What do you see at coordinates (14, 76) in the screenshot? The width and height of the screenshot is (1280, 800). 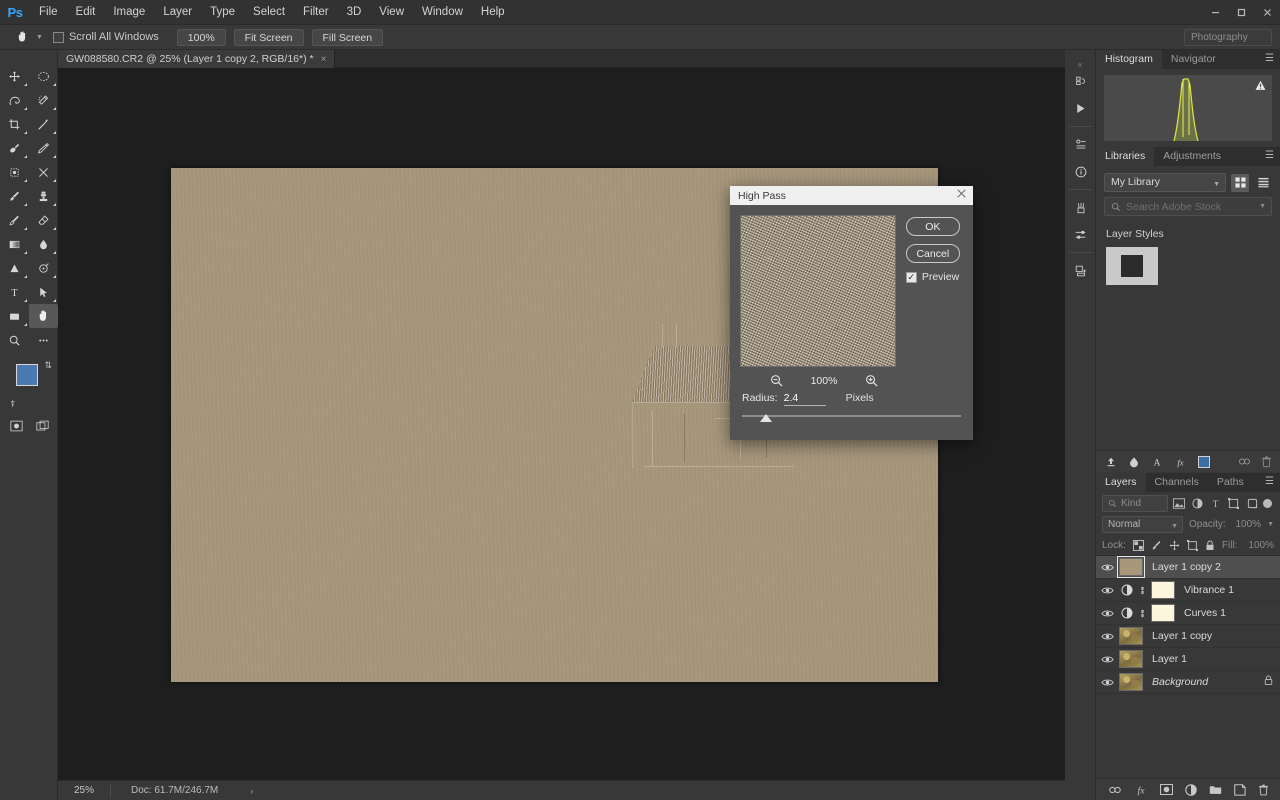 I see `move-tool` at bounding box center [14, 76].